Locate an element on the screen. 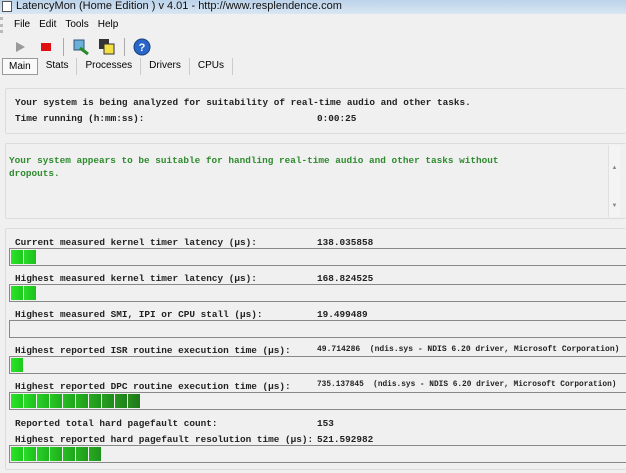 The width and height of the screenshot is (626, 473). metric-value: 153 is located at coordinates (325, 423).